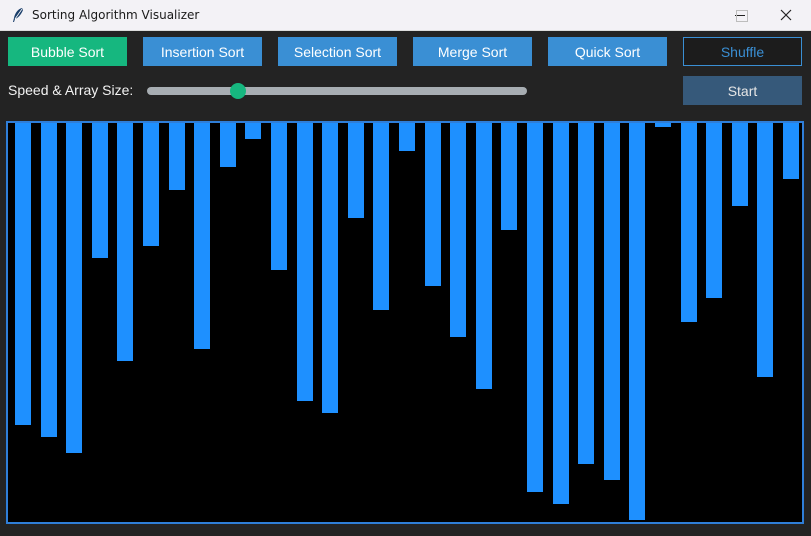 The width and height of the screenshot is (811, 536). Describe the element at coordinates (71, 90) in the screenshot. I see `speed-size-label: Speed & Array Size:` at that location.